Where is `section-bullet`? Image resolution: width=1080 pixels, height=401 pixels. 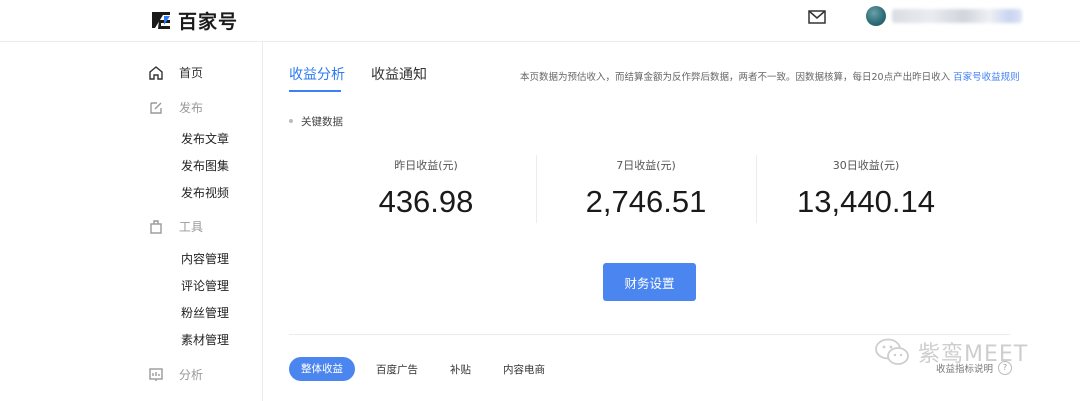 section-bullet is located at coordinates (291, 121).